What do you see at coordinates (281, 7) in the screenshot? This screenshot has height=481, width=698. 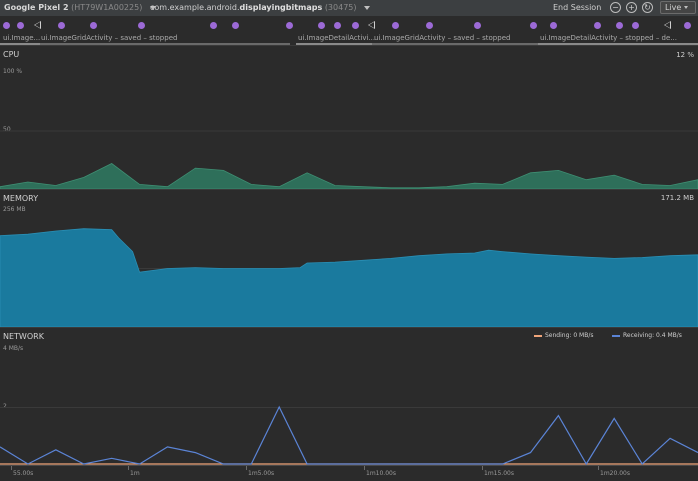 I see `process-name: displayingbitmaps` at bounding box center [281, 7].